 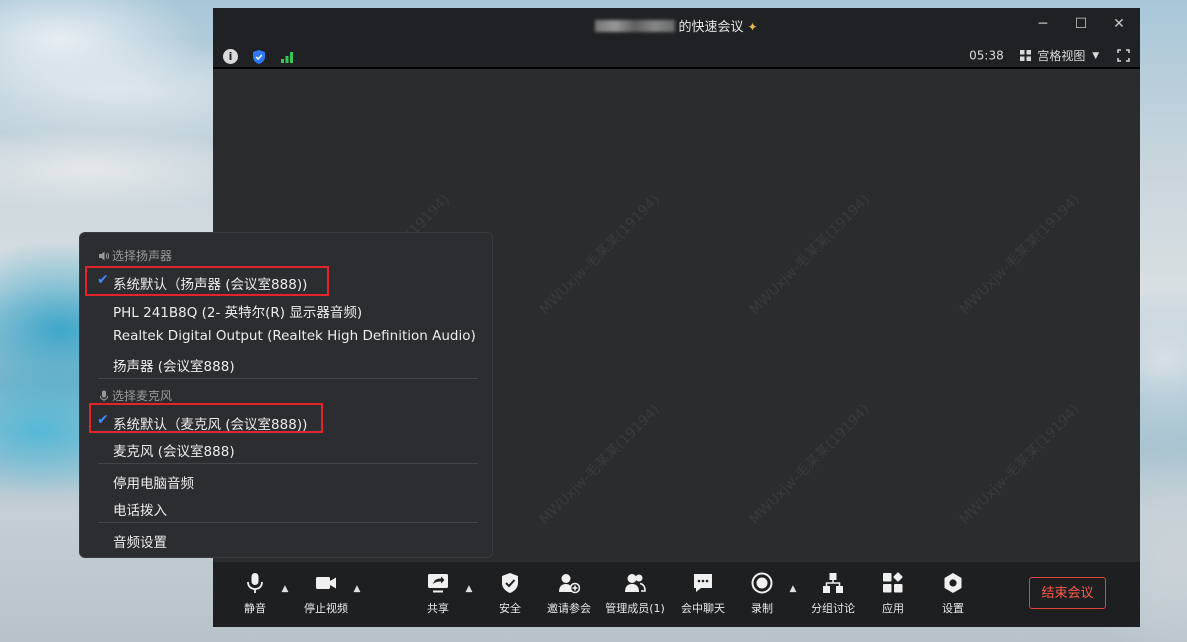 I want to click on share-label: 共享, so click(x=438, y=608).